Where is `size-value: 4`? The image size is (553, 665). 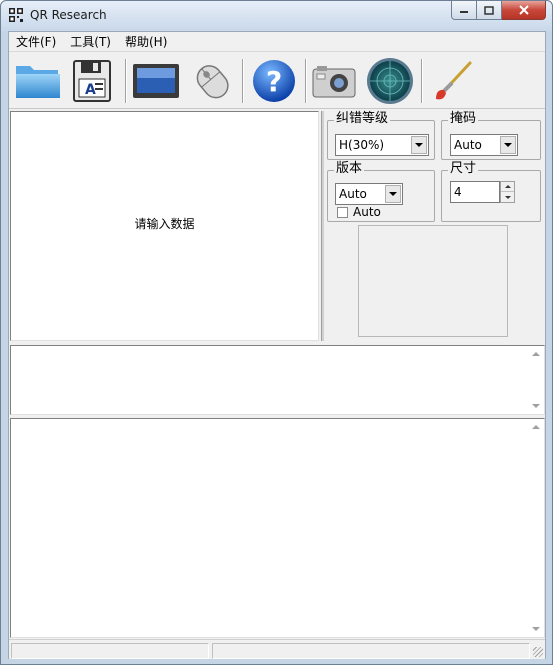
size-value: 4 is located at coordinates (458, 192).